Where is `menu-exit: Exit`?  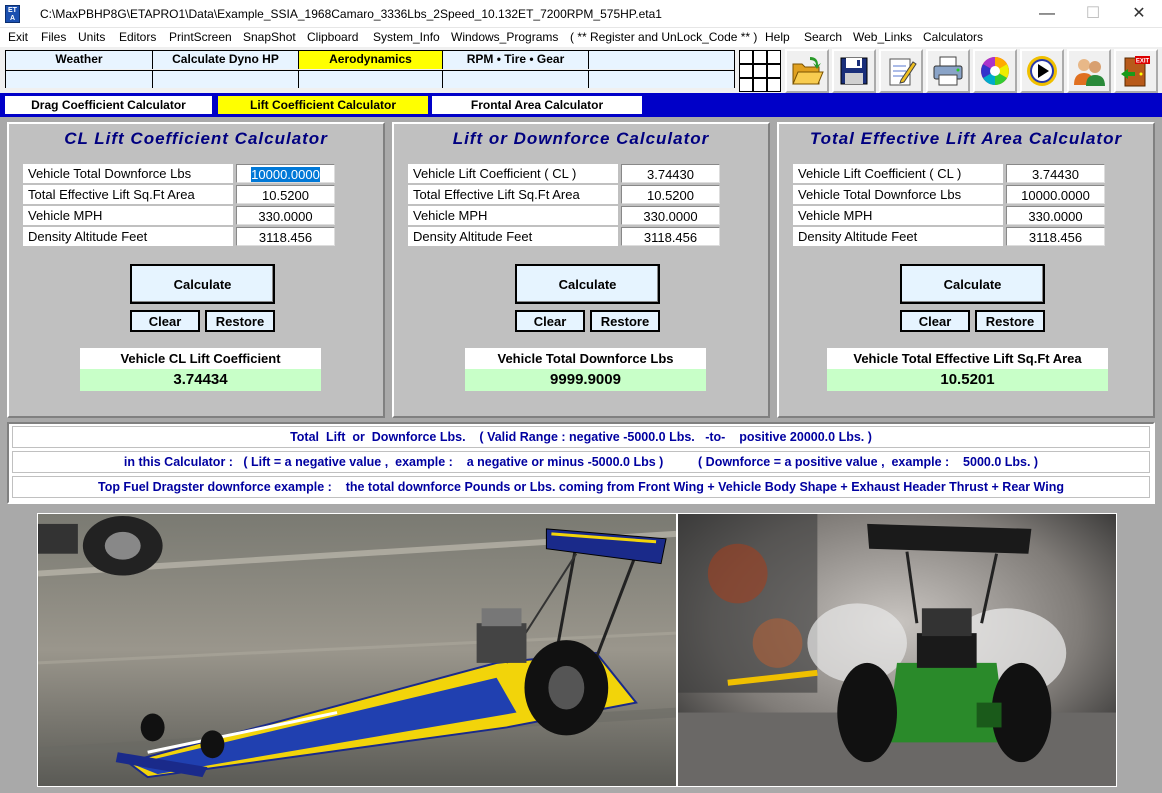
menu-exit: Exit is located at coordinates (18, 37).